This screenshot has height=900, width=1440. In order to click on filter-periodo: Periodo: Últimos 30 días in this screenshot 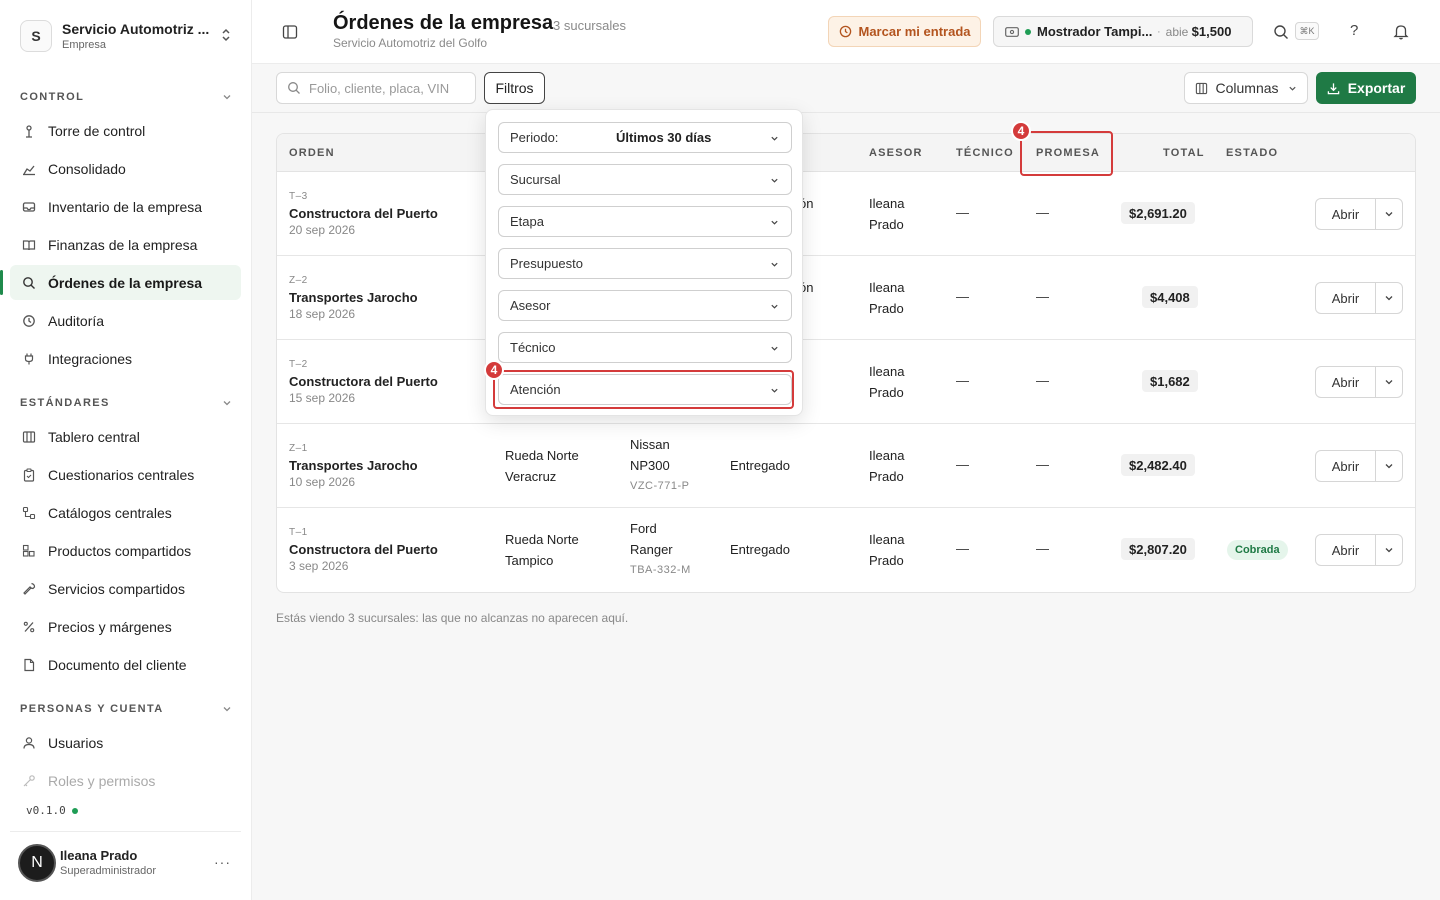, I will do `click(645, 137)`.